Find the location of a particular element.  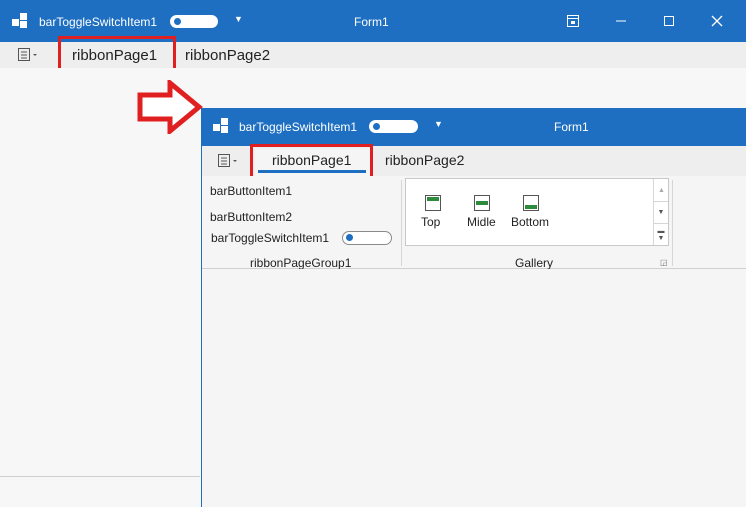

expand-dropdown-icon: ▬ ▼ is located at coordinates (661, 234).